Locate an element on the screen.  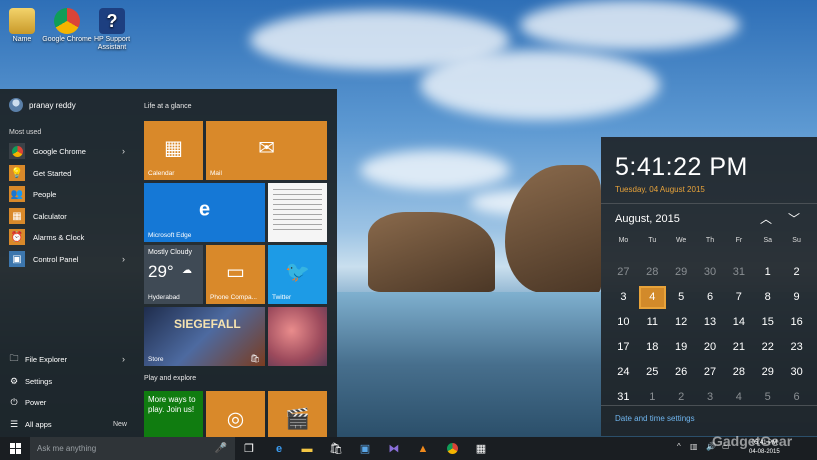
app-item-google-chrome: Google Chrome › is located at coordinates (69, 151).